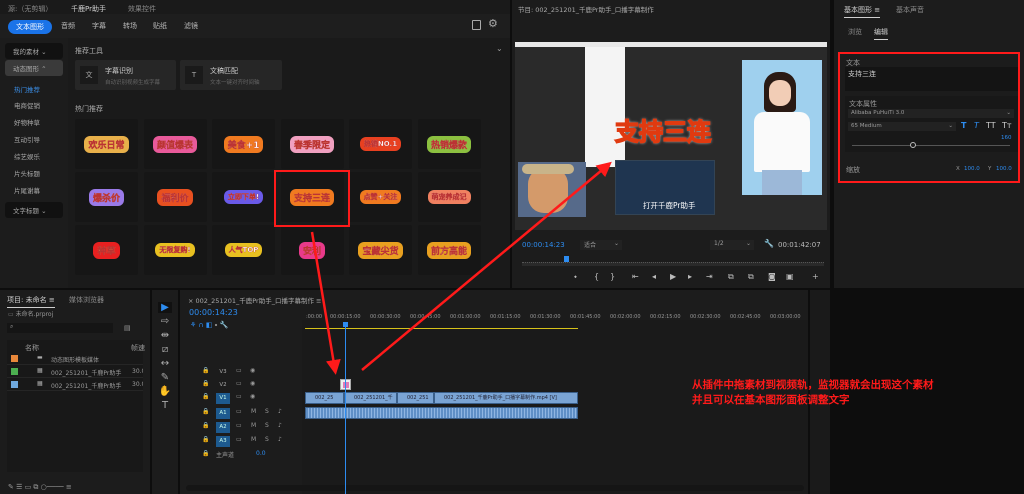 Image resolution: width=1024 pixels, height=494 pixels. I want to click on annotation-arrows, so click(461, 268).